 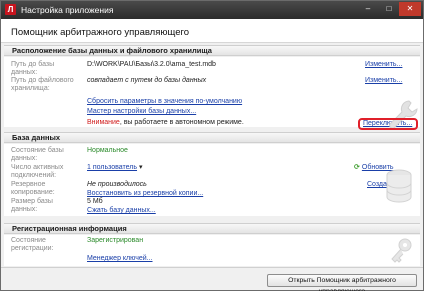 What do you see at coordinates (95, 201) in the screenshot?
I see `db-size-value: 5 Мб` at bounding box center [95, 201].